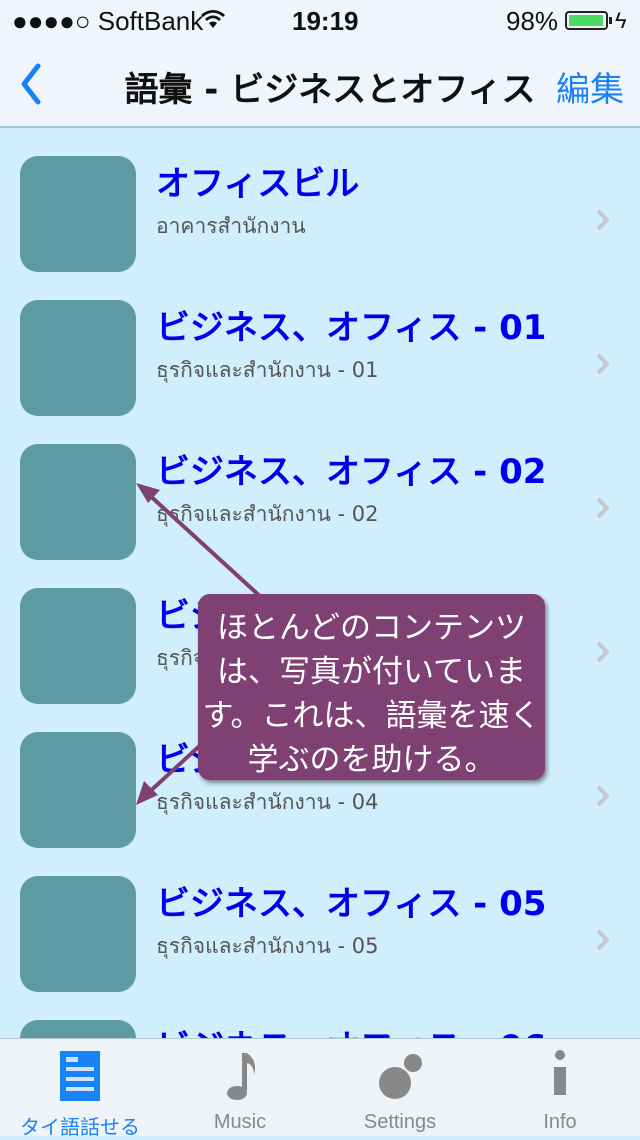 The height and width of the screenshot is (1140, 640). I want to click on tab-info: Info, so click(560, 1088).